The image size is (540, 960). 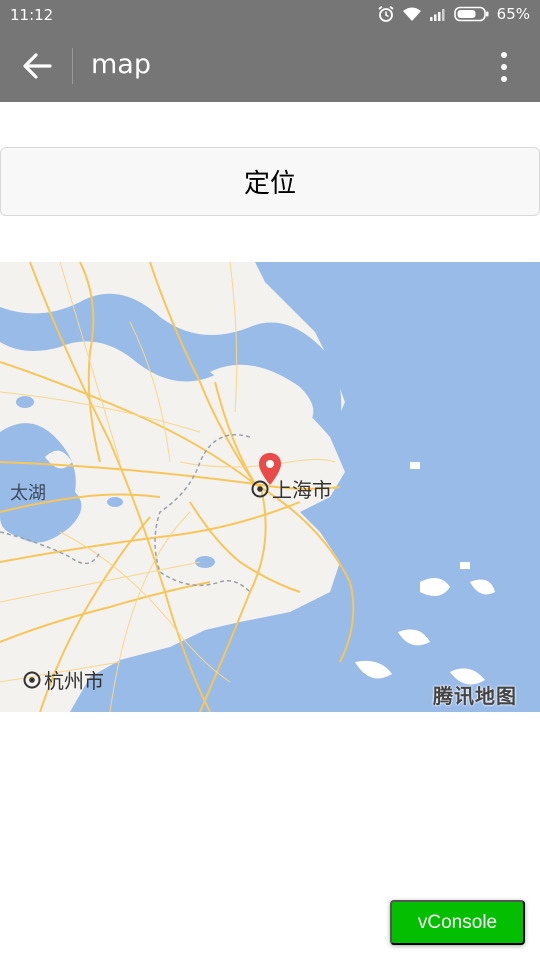 What do you see at coordinates (270, 66) in the screenshot?
I see `app-bar: map` at bounding box center [270, 66].